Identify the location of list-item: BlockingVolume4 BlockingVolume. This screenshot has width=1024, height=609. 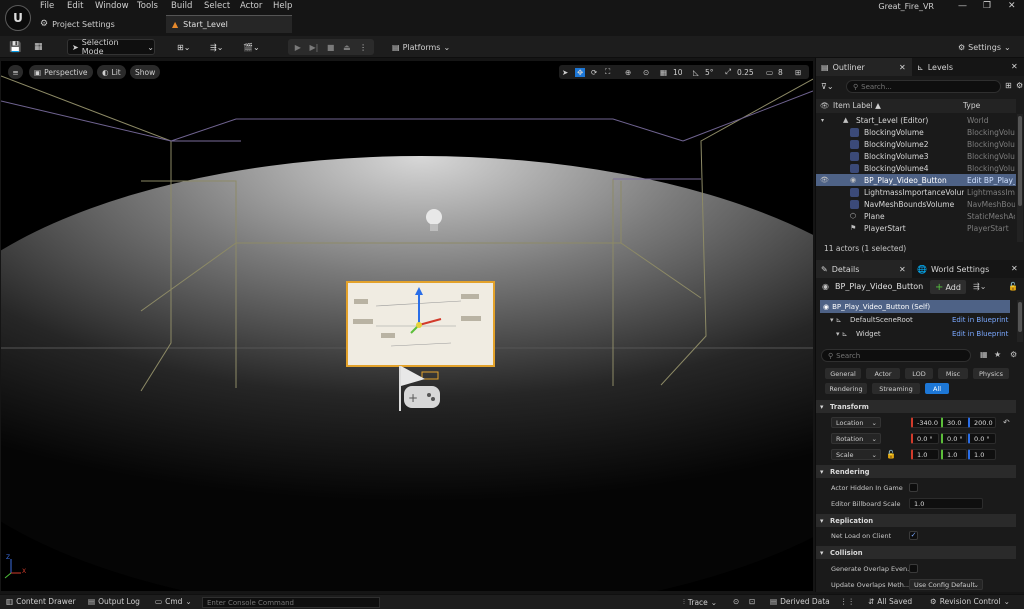
(916, 168).